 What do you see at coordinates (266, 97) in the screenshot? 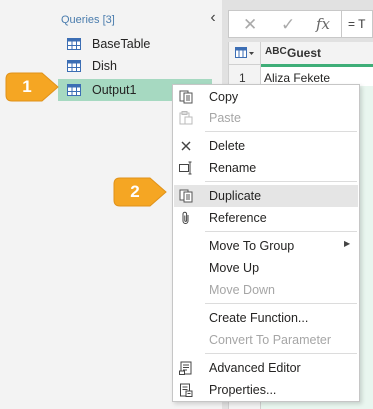
I see `menu-item-copy: Copy` at bounding box center [266, 97].